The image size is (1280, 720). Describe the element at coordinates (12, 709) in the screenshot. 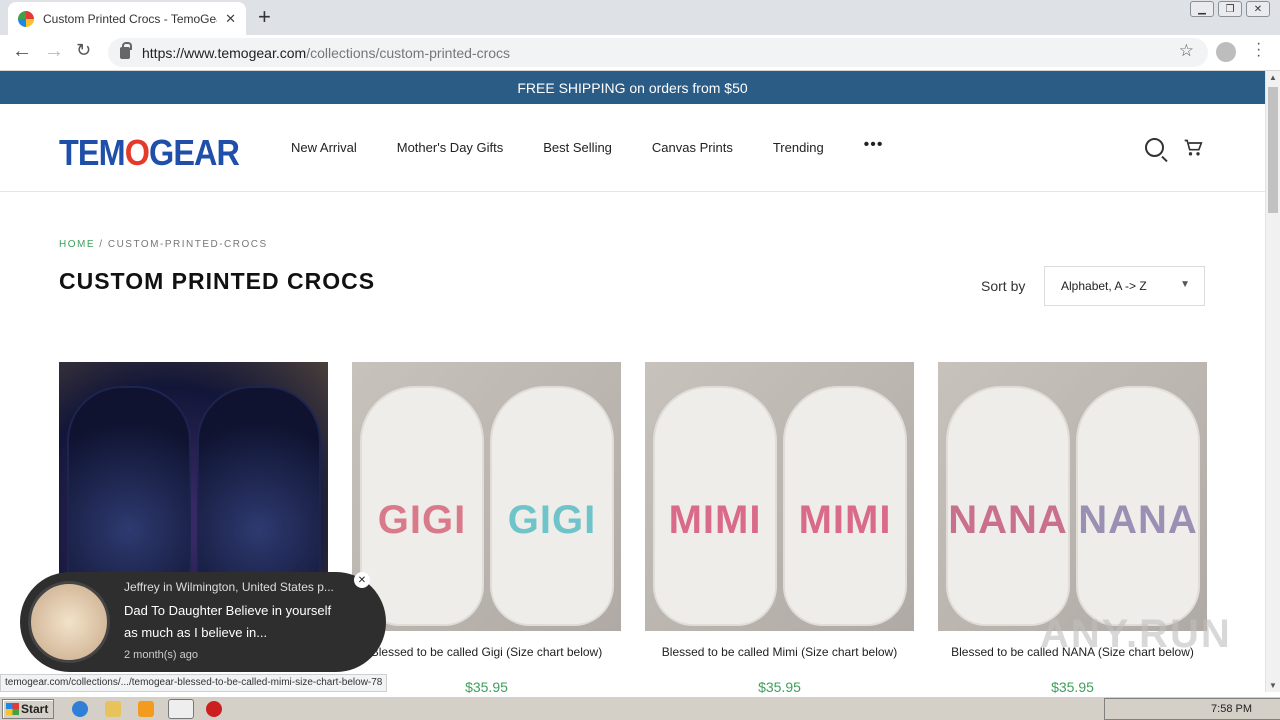

I see `windows-logo-icon` at that location.